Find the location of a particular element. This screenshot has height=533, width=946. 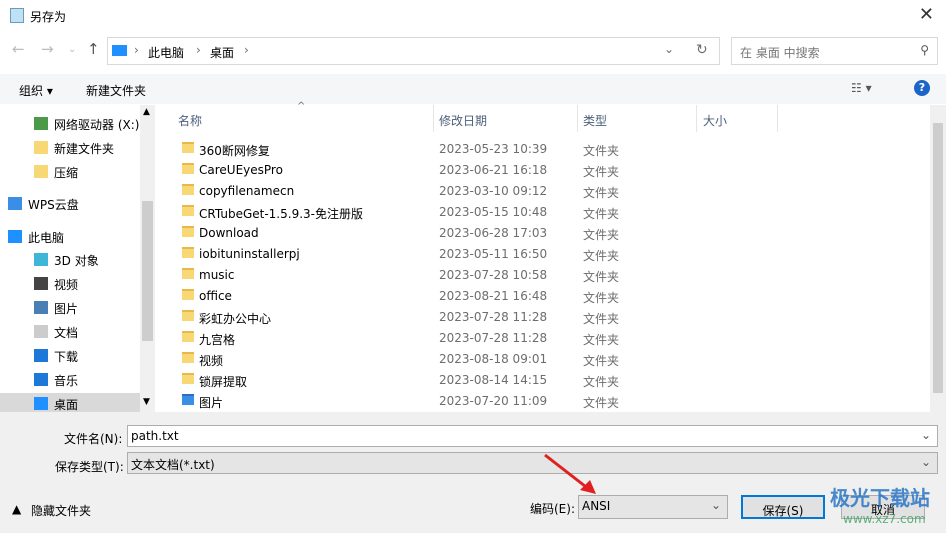

nav-item-label: 3D 对象 is located at coordinates (76, 261).